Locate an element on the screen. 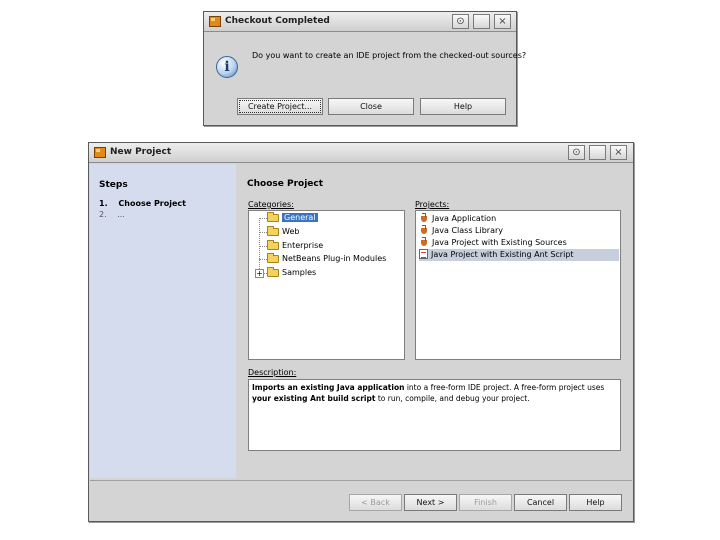 The height and width of the screenshot is (540, 720). projects-label: Projects: is located at coordinates (432, 204).